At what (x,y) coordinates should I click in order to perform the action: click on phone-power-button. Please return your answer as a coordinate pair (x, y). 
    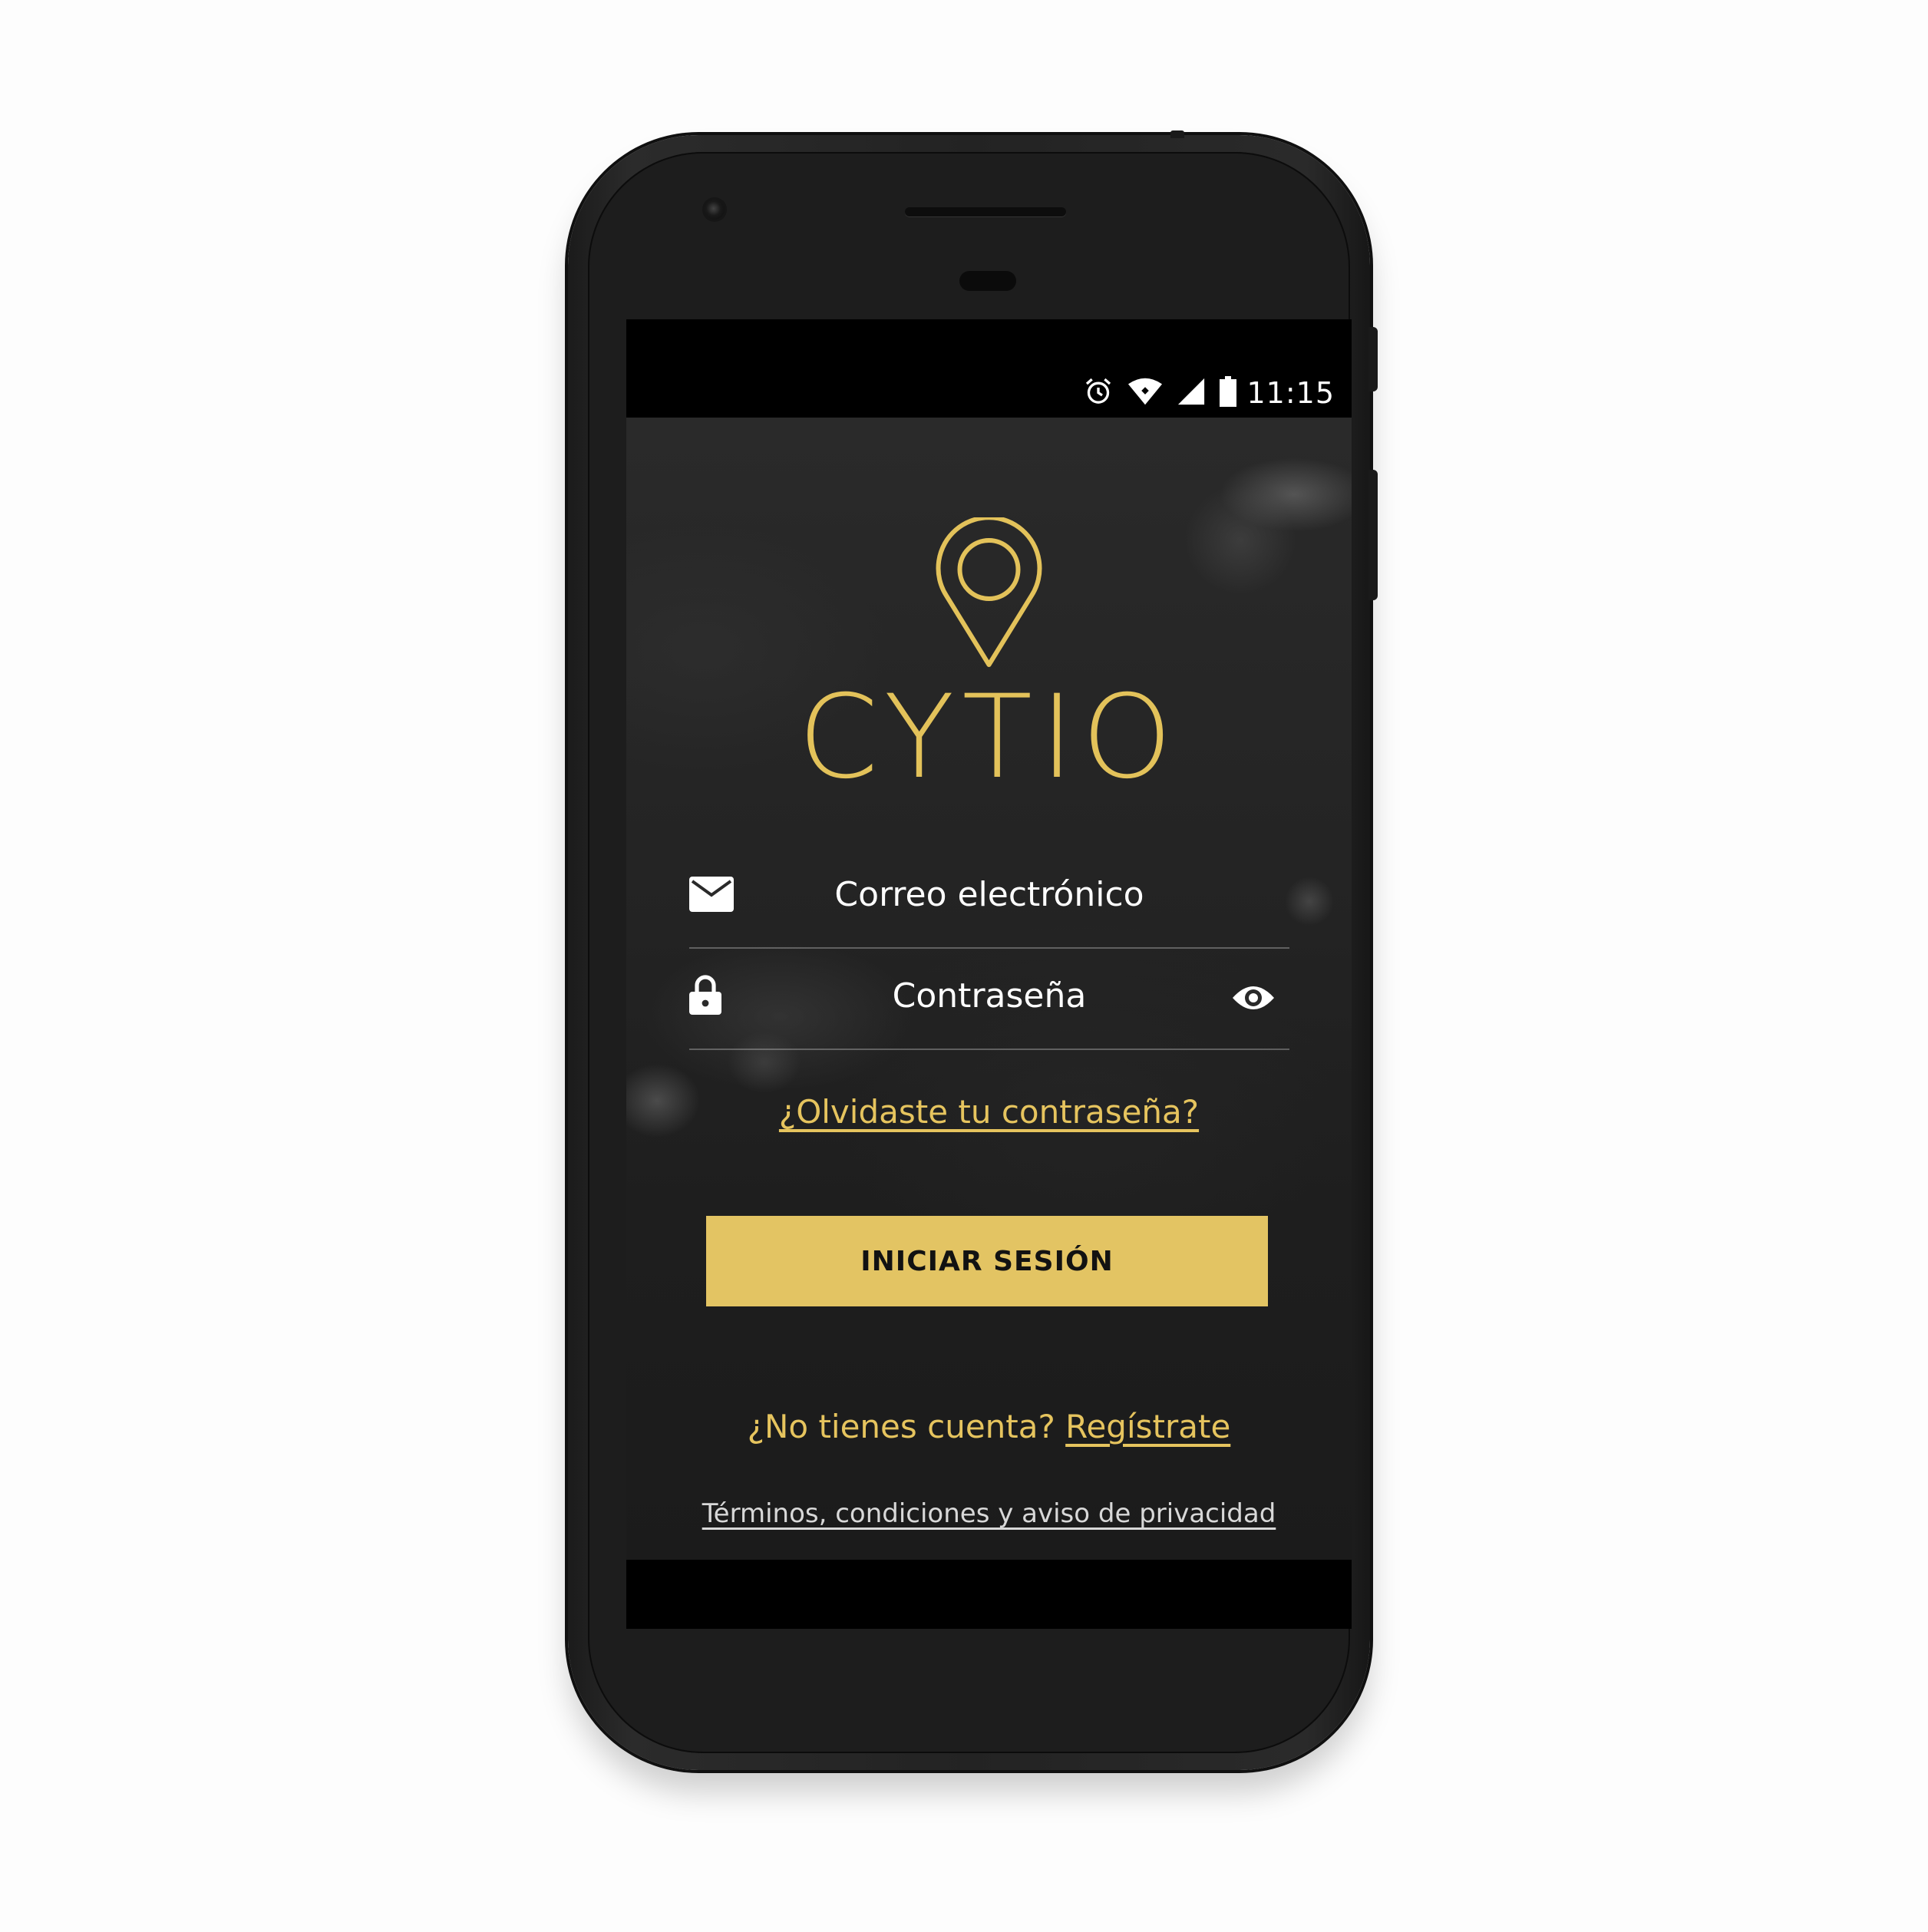
    Looking at the image, I should click on (1373, 359).